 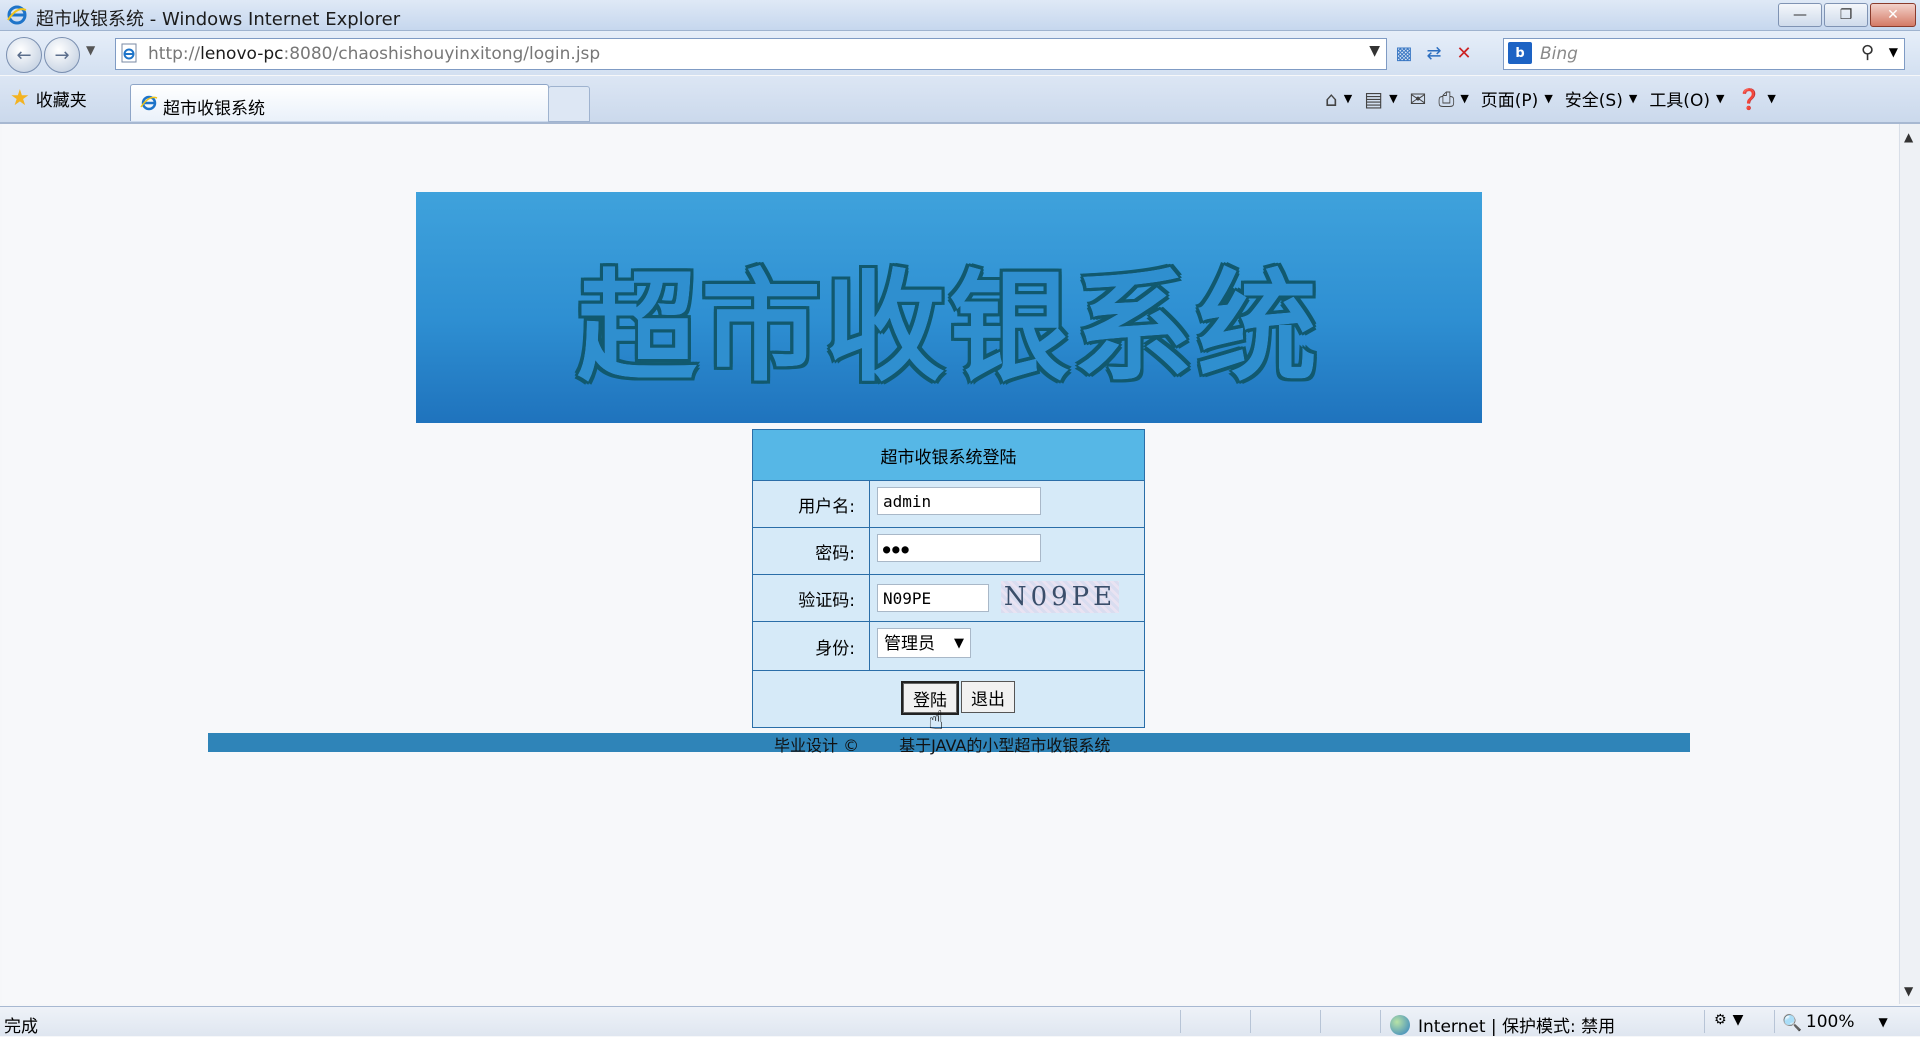 What do you see at coordinates (1400, 1024) in the screenshot?
I see `internet-globe-icon` at bounding box center [1400, 1024].